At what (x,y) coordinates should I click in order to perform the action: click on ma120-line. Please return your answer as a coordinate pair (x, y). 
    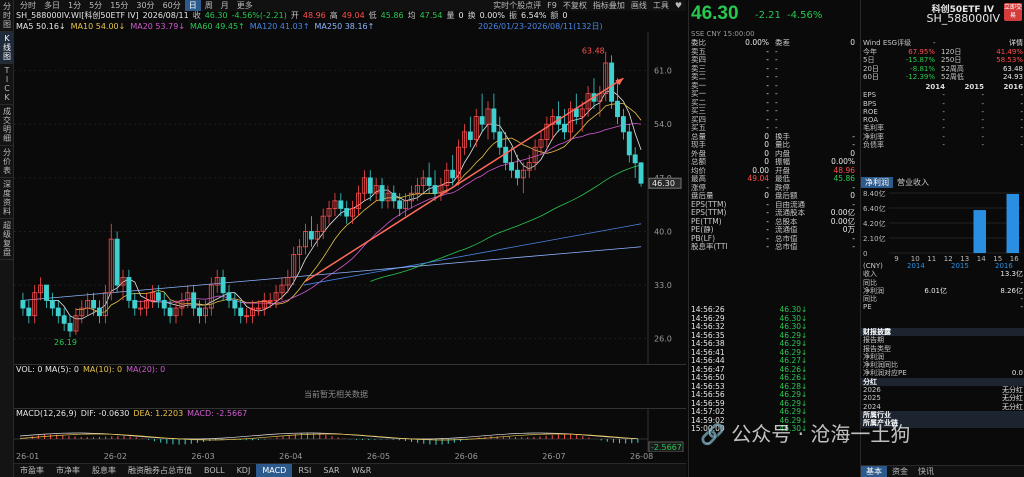
    Looking at the image, I should click on (472, 254).